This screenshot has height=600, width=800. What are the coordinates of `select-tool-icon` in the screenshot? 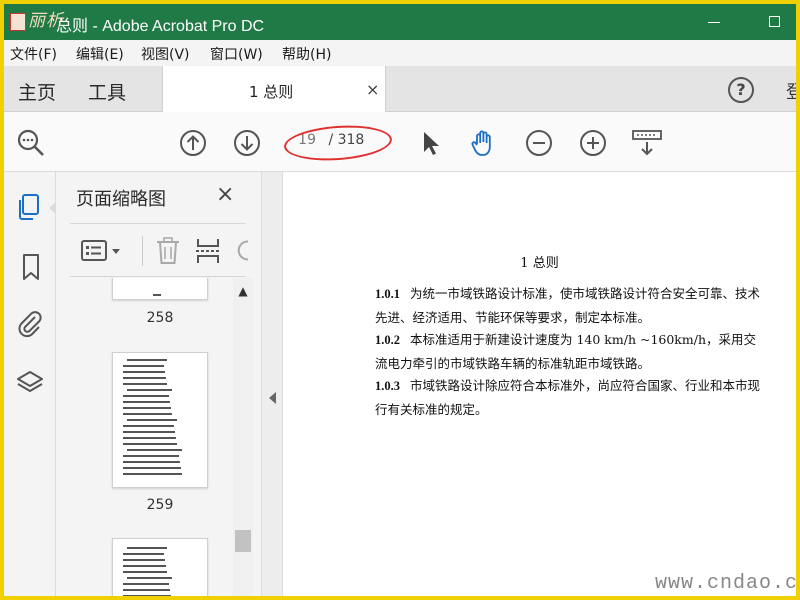 It's located at (431, 143).